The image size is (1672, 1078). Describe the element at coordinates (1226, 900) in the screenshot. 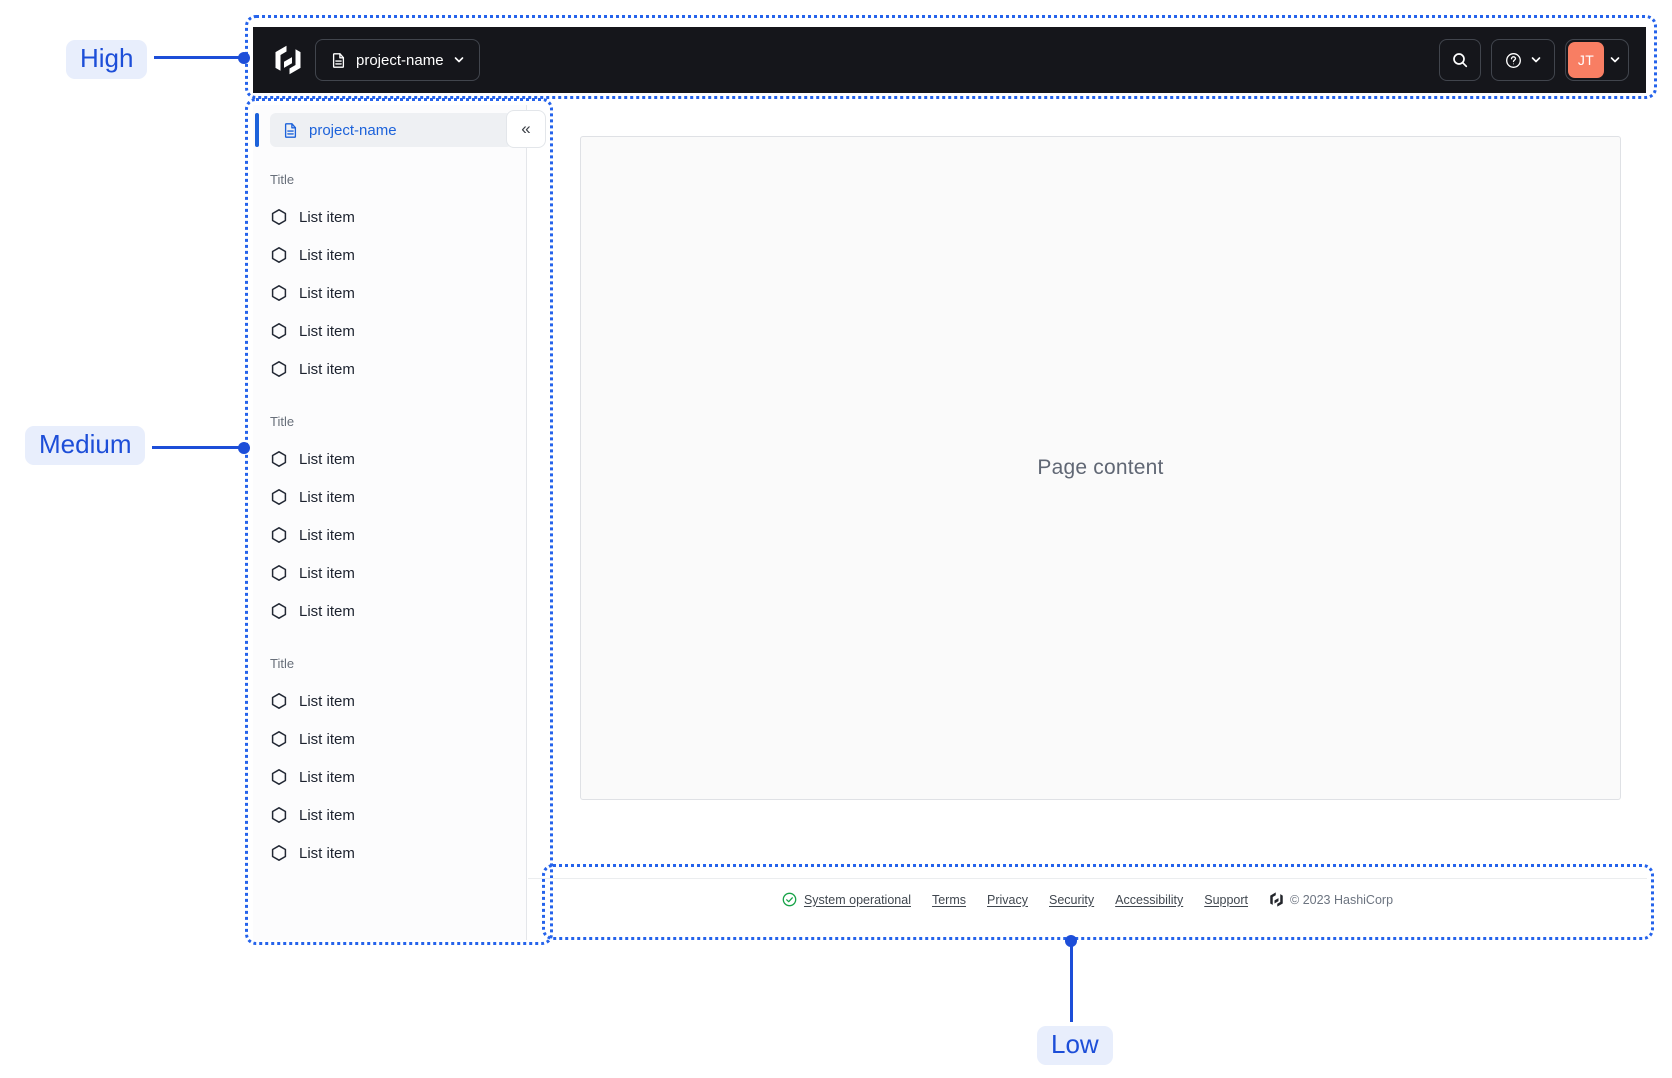

I see `footer-link-support: Support` at that location.